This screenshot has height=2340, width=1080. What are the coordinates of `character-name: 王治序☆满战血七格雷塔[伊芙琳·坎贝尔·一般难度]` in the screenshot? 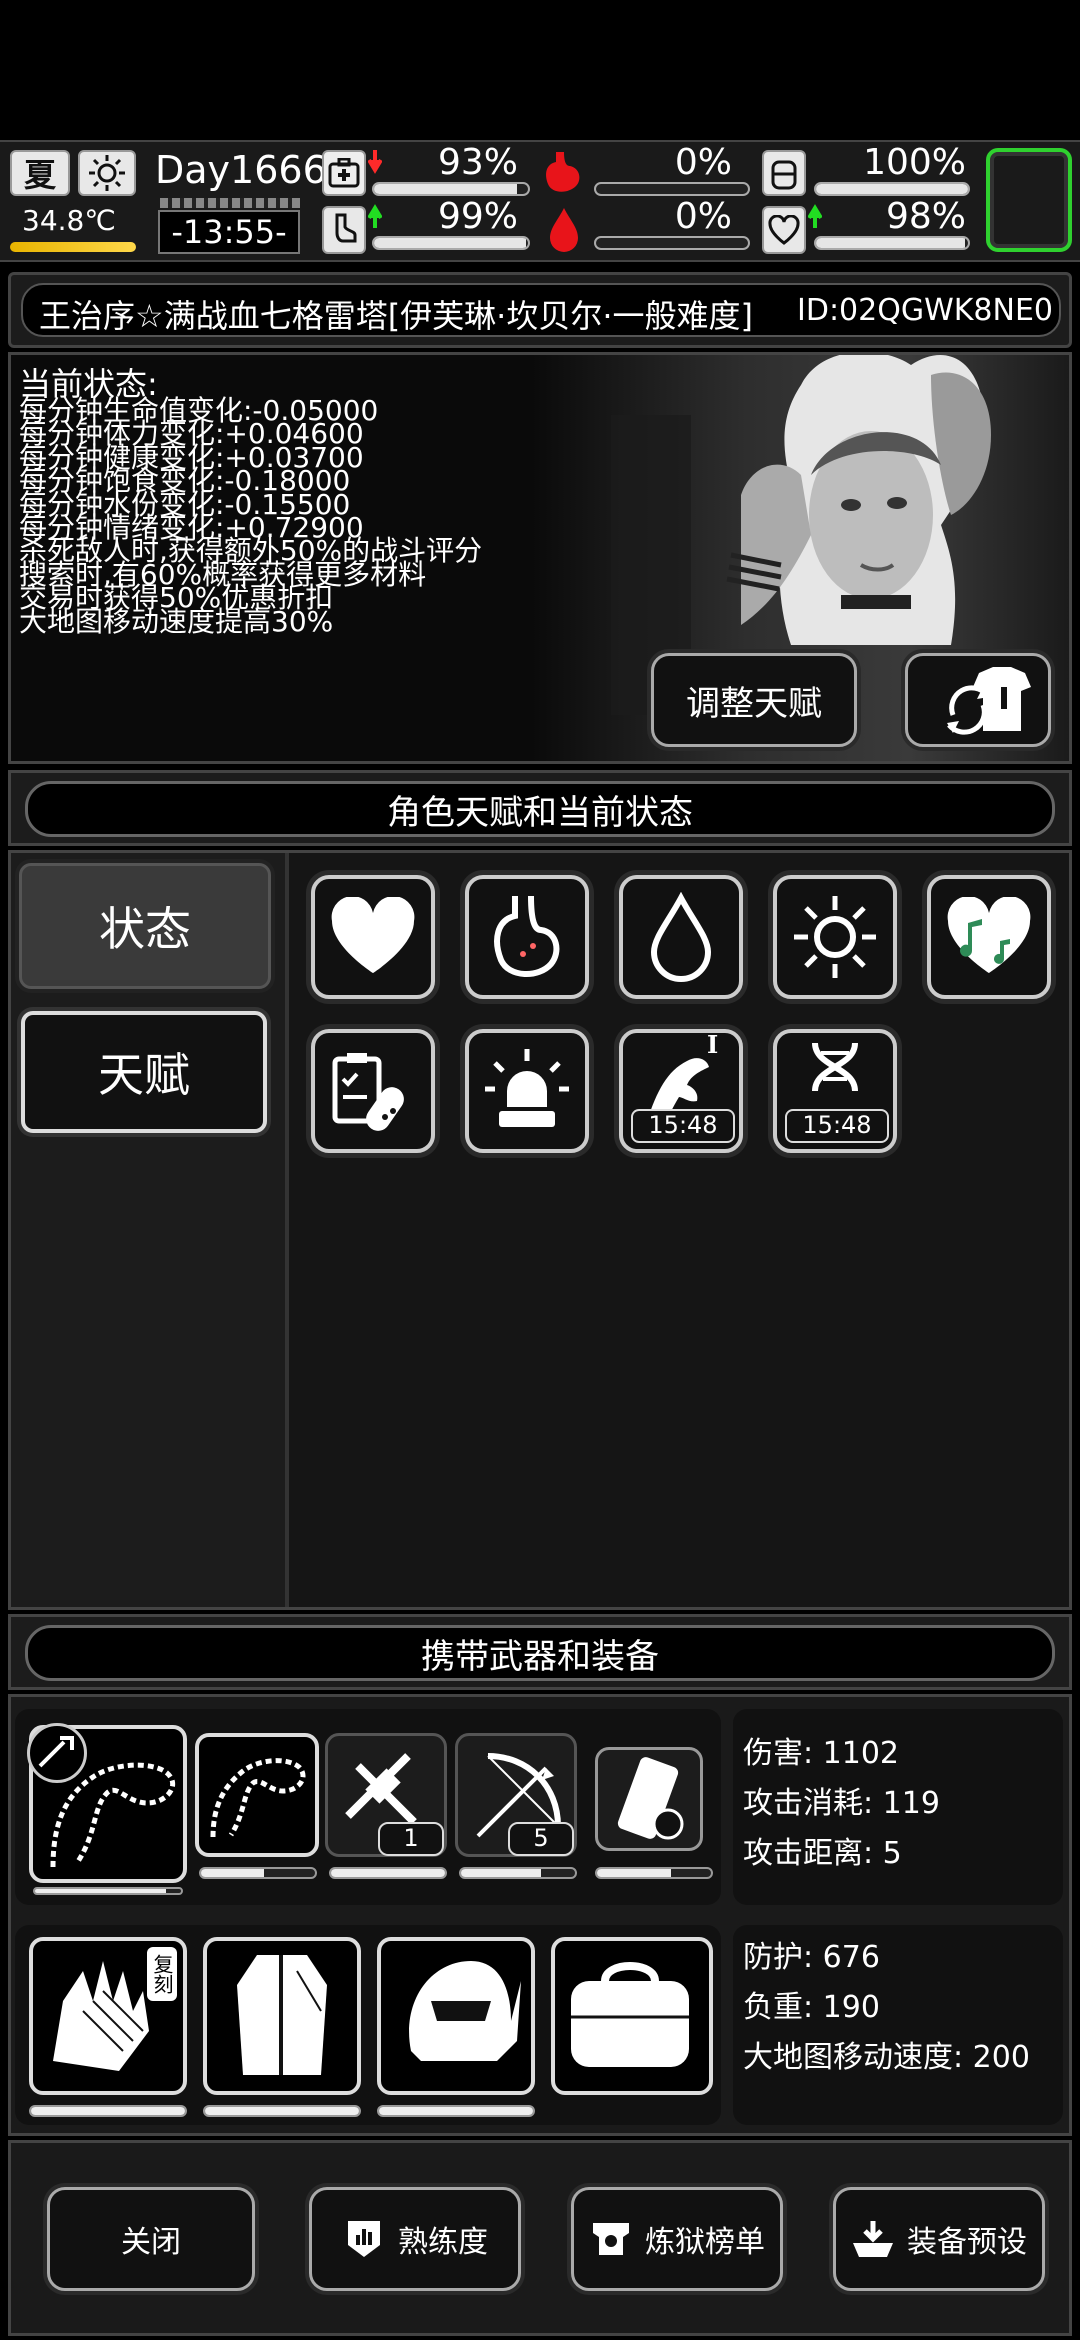 It's located at (396, 316).